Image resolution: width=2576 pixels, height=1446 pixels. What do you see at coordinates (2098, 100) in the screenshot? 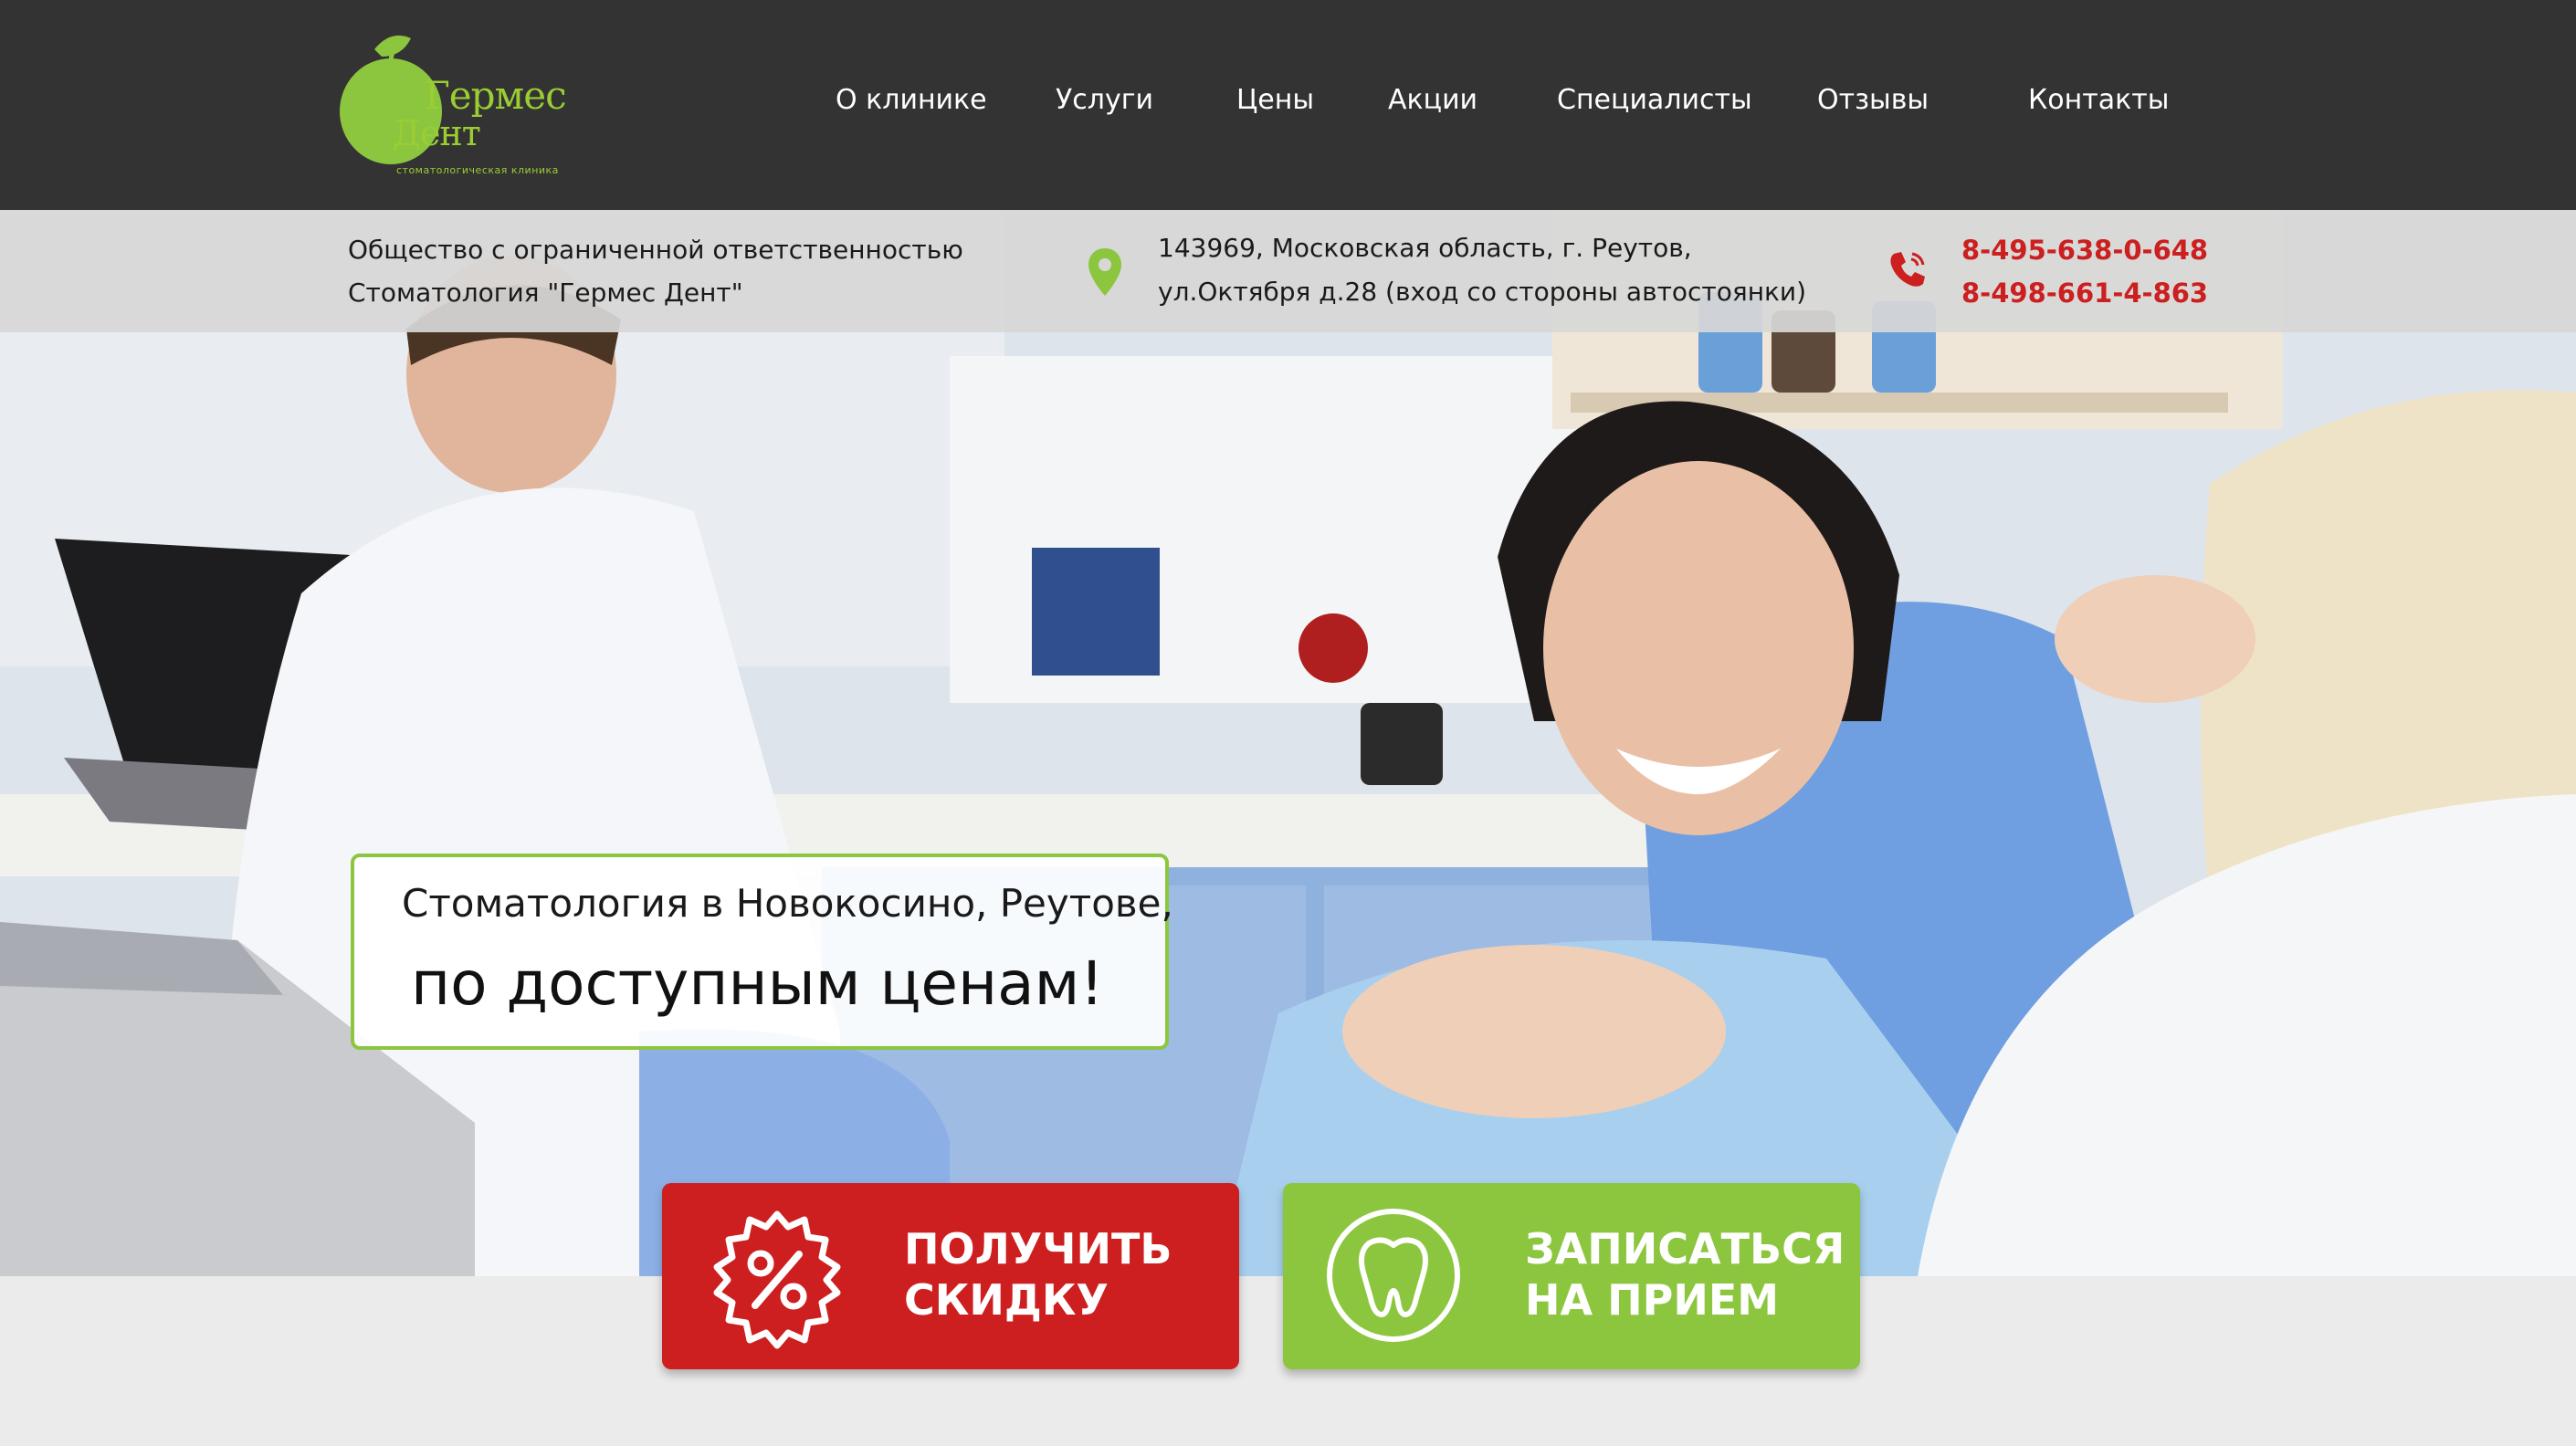
I see `nav-item-contacts: Контакты` at bounding box center [2098, 100].